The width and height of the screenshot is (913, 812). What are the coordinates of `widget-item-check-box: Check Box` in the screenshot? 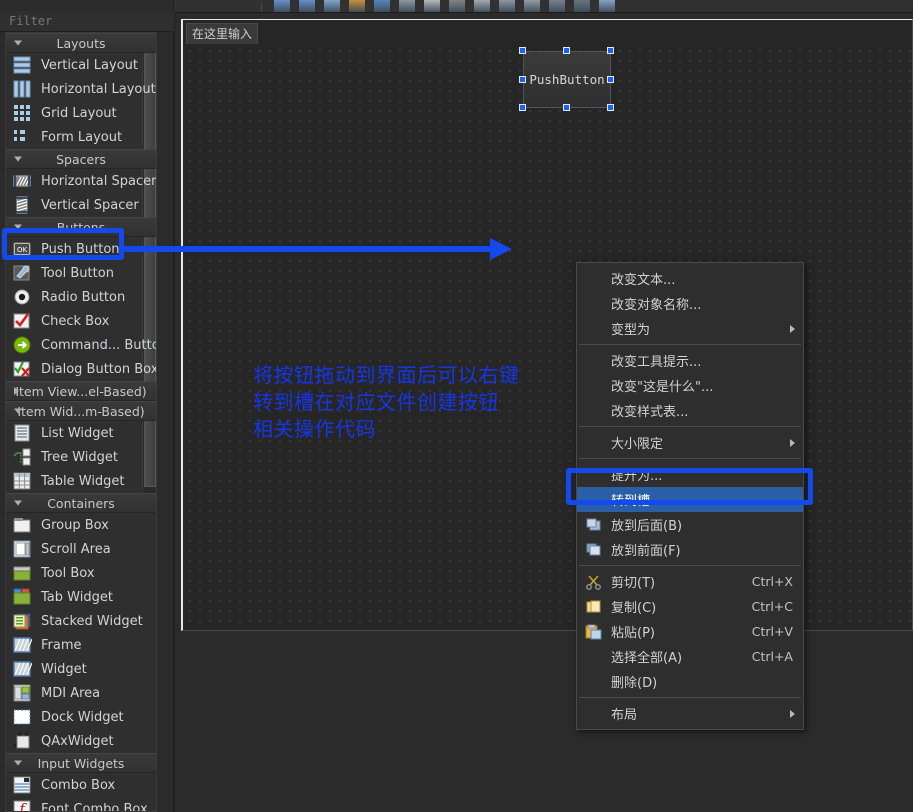 It's located at (81, 321).